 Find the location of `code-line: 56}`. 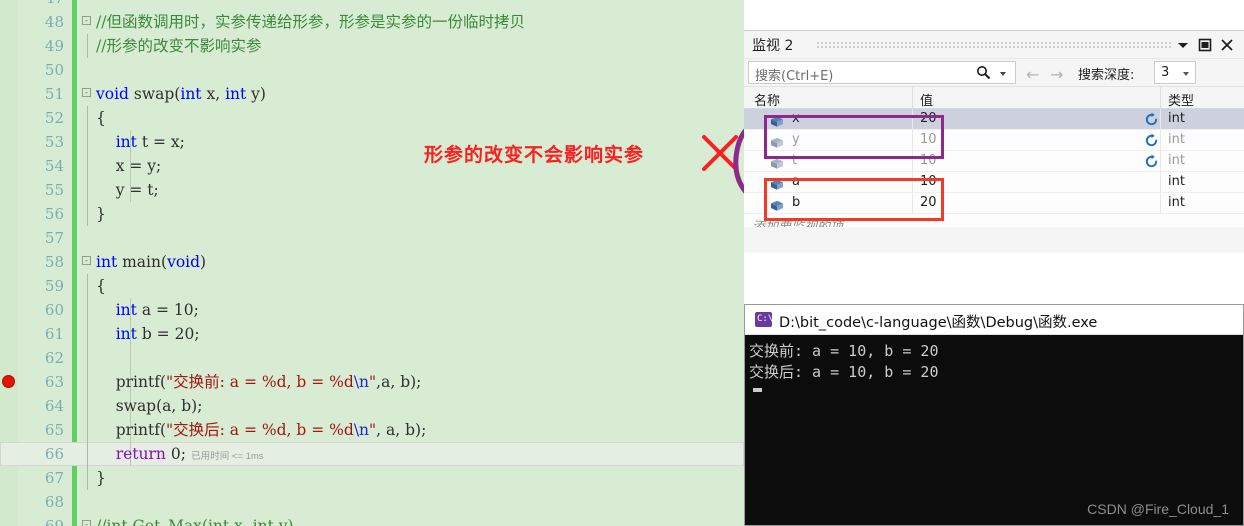

code-line: 56} is located at coordinates (372, 214).